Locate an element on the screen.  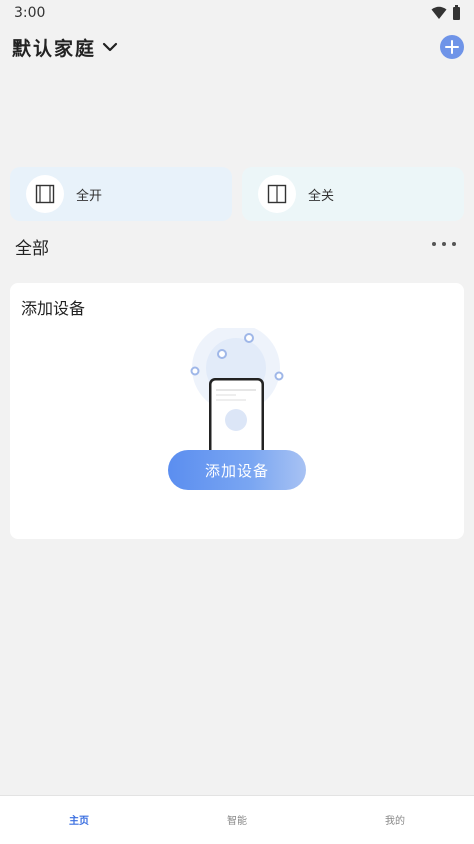
scene-label: 全开 is located at coordinates (89, 196).